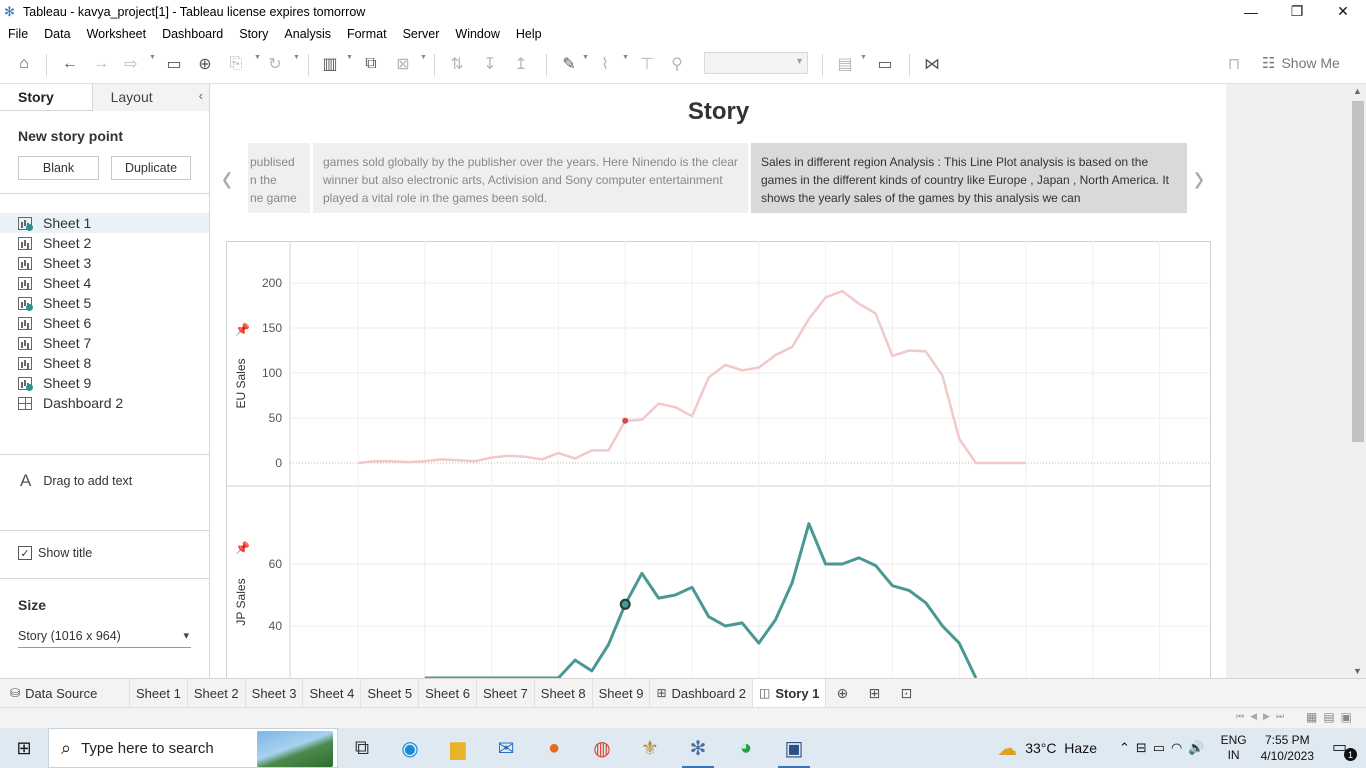  I want to click on home-icon: ⌂, so click(24, 64).